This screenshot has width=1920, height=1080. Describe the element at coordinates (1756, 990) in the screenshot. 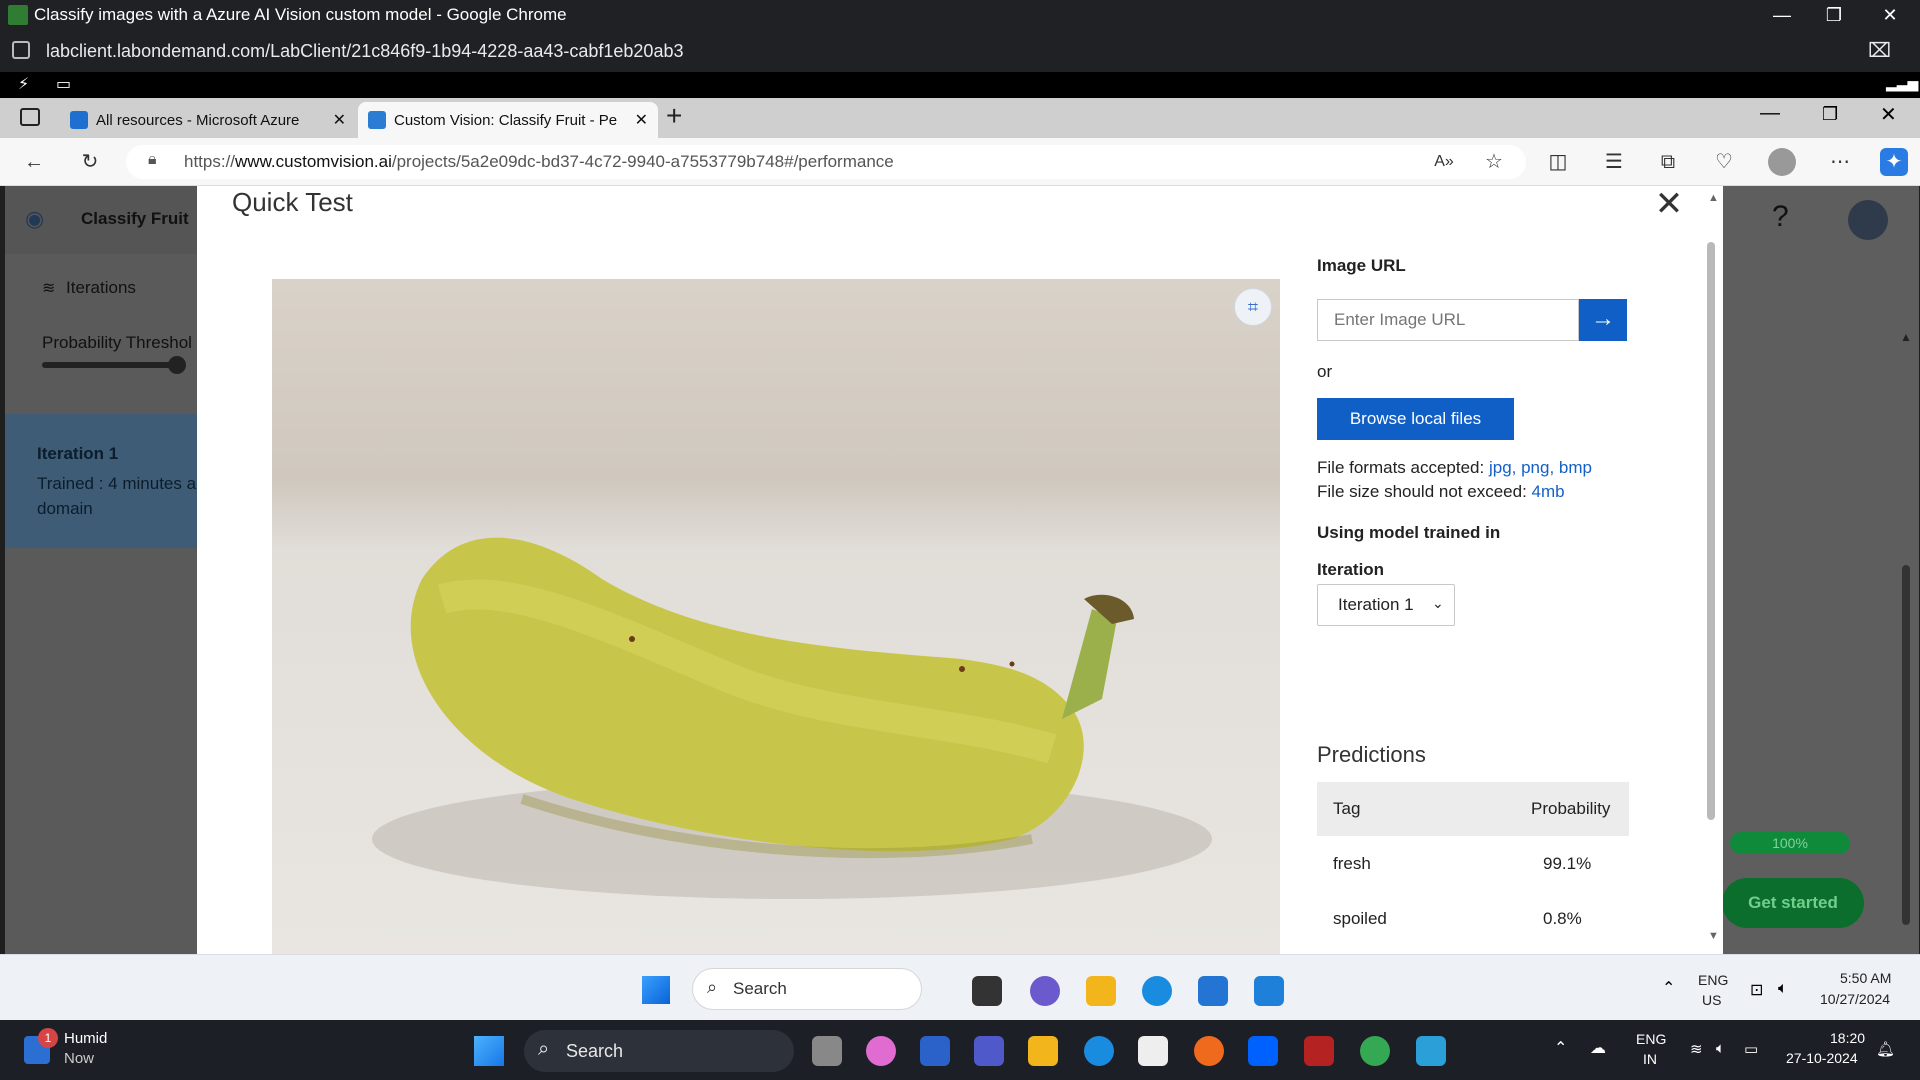

I see `network-icon: ⊡` at that location.